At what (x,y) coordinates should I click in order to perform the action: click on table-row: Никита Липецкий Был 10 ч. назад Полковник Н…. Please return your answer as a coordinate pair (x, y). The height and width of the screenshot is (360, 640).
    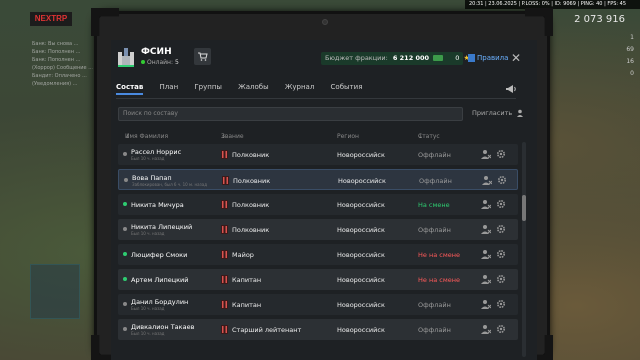
    Looking at the image, I should click on (318, 229).